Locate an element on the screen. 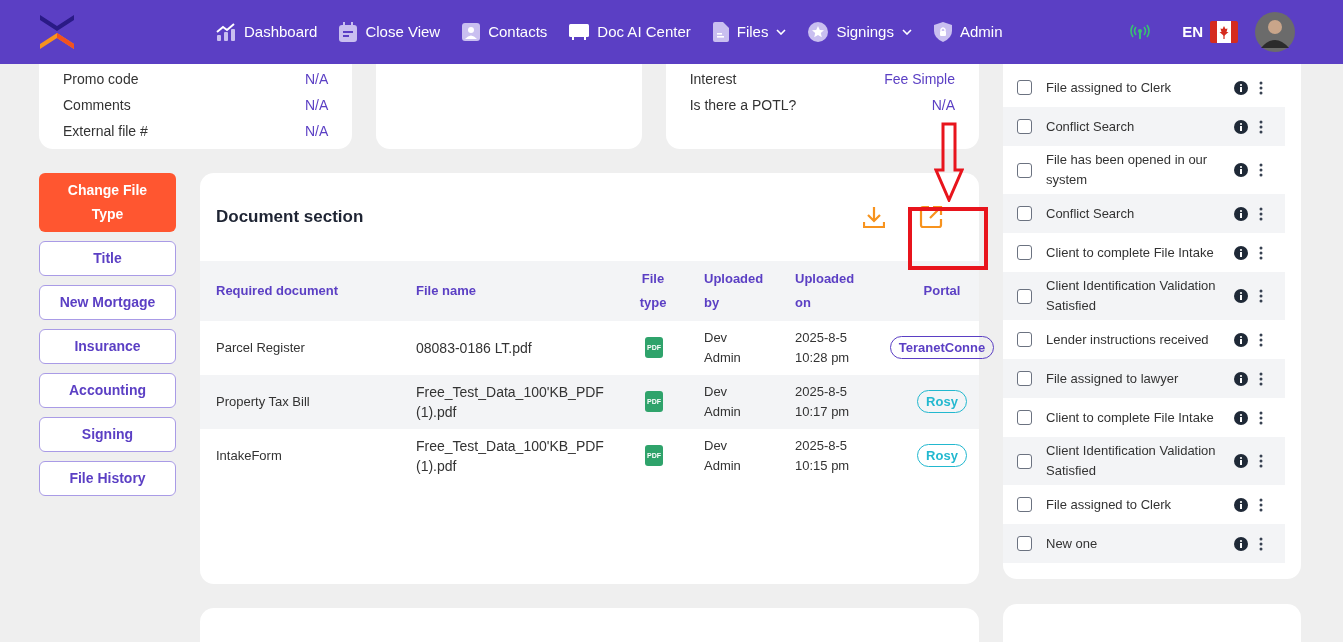 Image resolution: width=1343 pixels, height=642 pixels. section-button: Signing is located at coordinates (107, 434).